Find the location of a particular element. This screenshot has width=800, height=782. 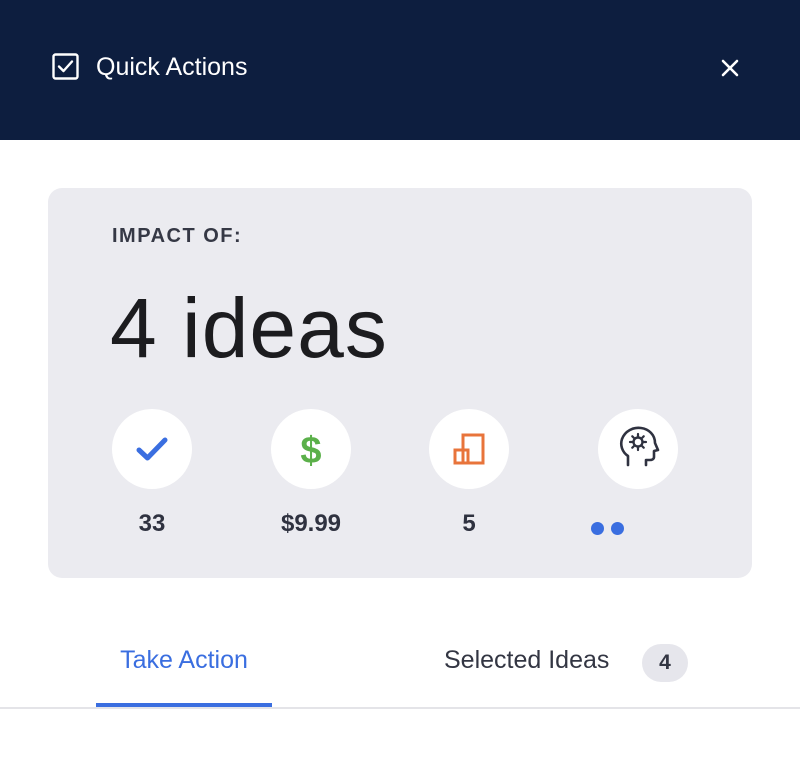

metric-checks is located at coordinates (152, 449).